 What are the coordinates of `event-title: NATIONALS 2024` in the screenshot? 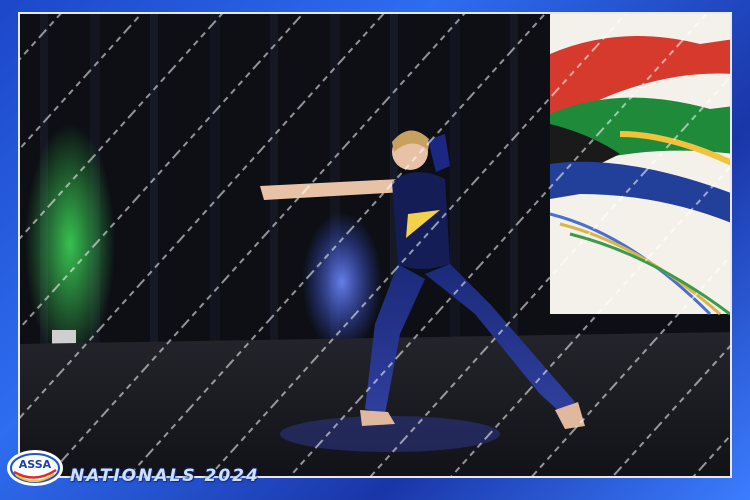 It's located at (165, 476).